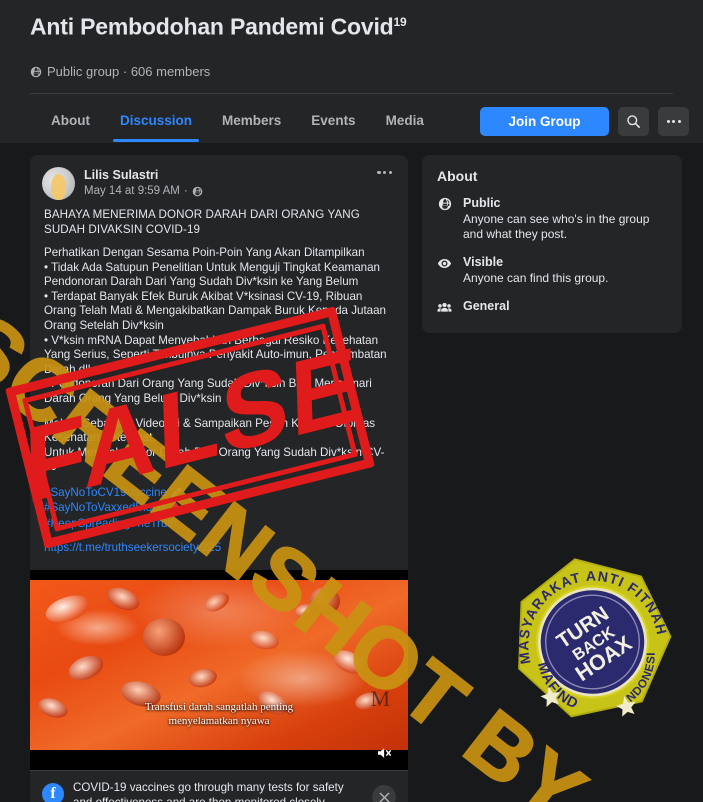 Image resolution: width=703 pixels, height=802 pixels. Describe the element at coordinates (400, 22) in the screenshot. I see `group-name-superscript: 19` at that location.